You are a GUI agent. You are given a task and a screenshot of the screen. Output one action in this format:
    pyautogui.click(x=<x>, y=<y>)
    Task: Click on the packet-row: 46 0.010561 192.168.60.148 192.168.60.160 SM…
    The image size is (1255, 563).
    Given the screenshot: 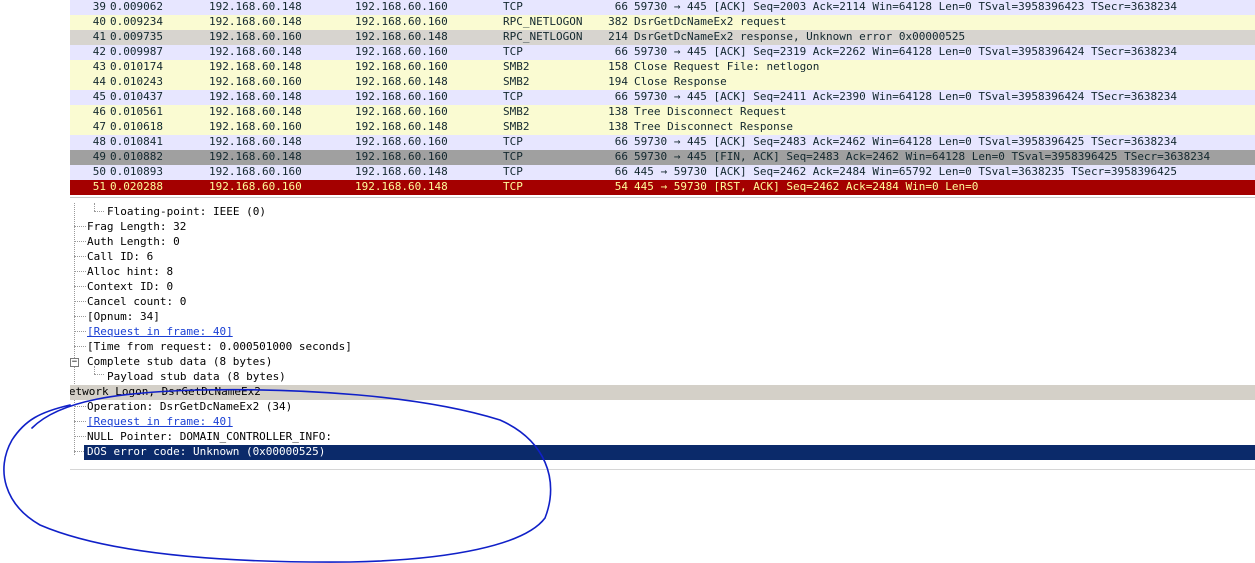 What is the action you would take?
    pyautogui.click(x=662, y=112)
    